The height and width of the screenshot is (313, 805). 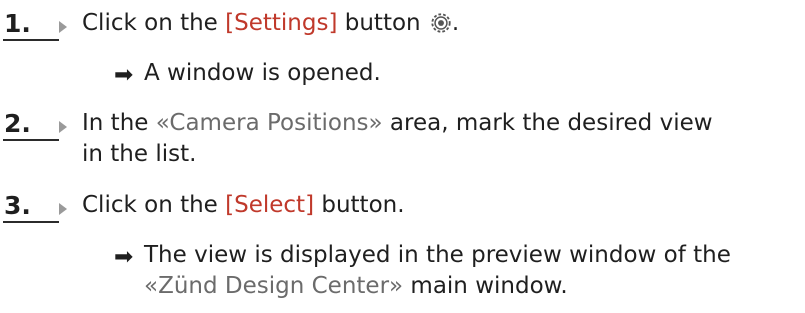 What do you see at coordinates (270, 205) in the screenshot?
I see `select-button-ref: [Select]` at bounding box center [270, 205].